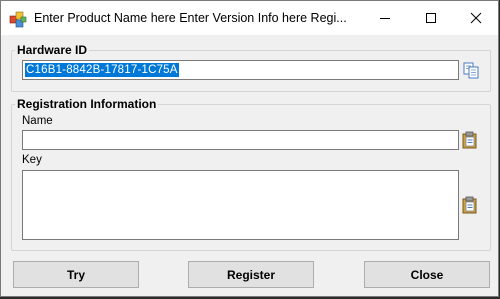 This screenshot has height=299, width=500. I want to click on maximize-button, so click(431, 18).